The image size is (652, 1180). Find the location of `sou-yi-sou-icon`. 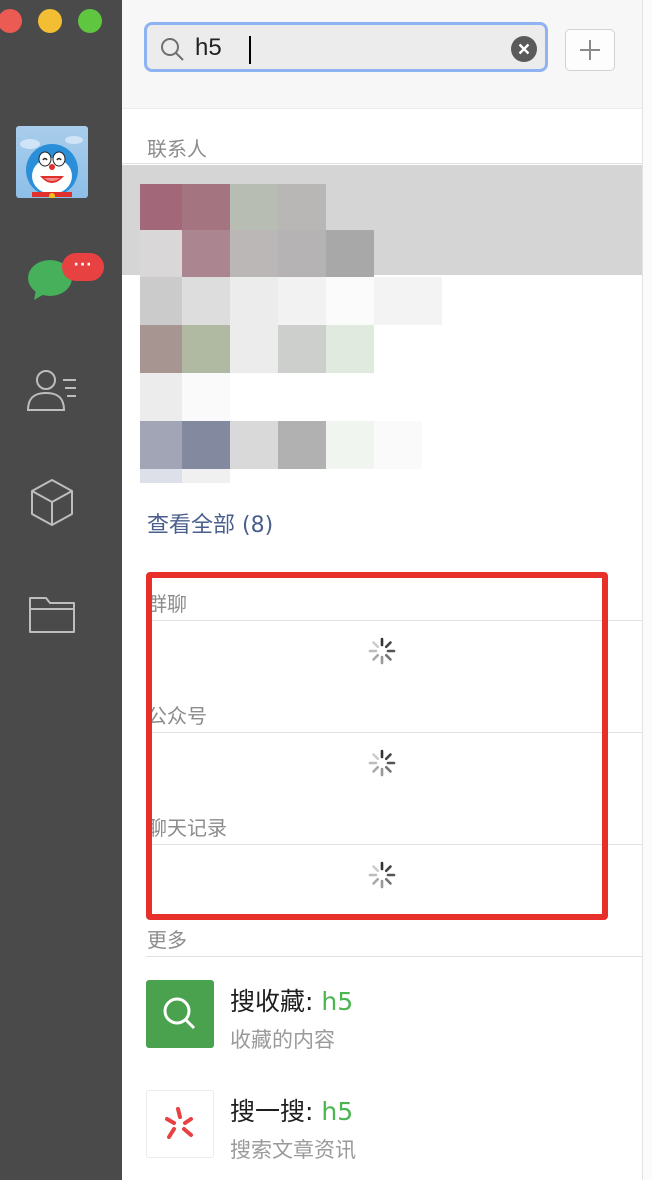

sou-yi-sou-icon is located at coordinates (180, 1124).